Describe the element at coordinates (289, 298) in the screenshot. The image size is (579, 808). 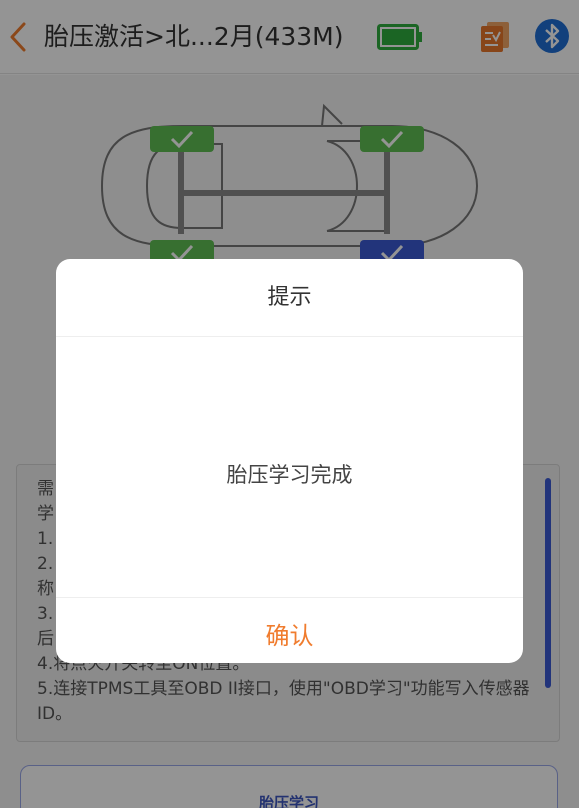
I see `dialog-title: 提示` at that location.